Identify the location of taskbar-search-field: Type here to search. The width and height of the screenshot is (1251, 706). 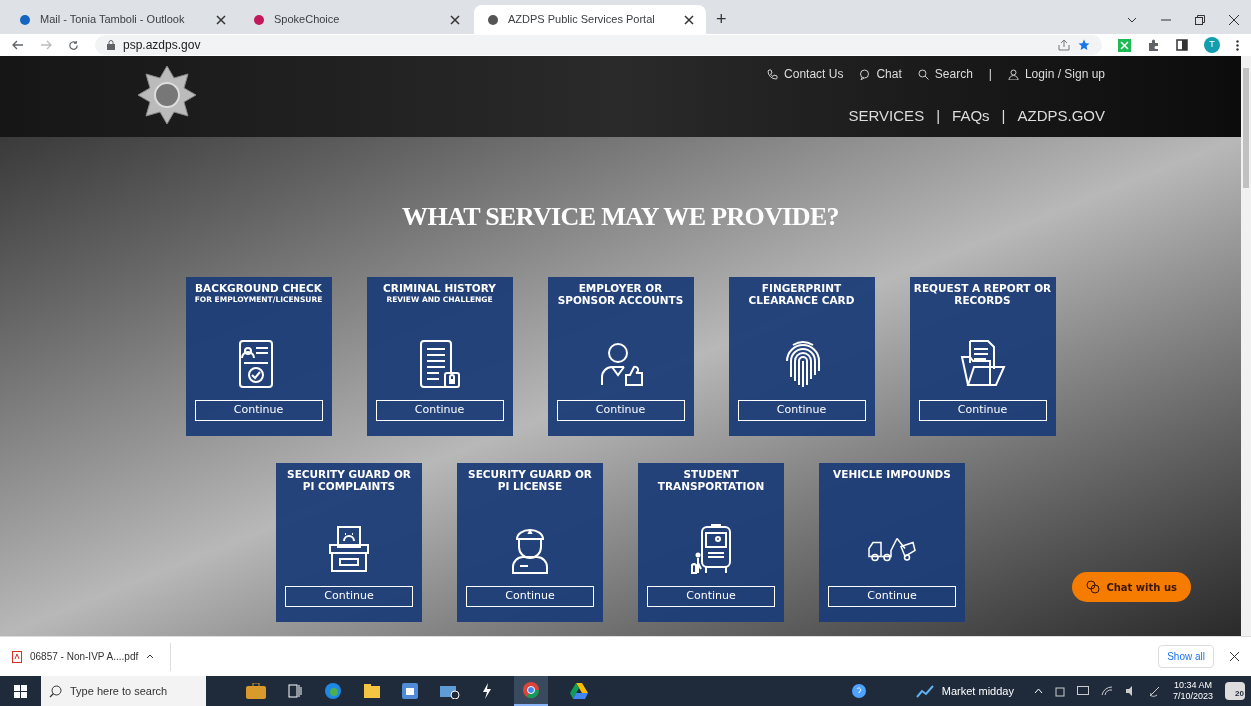
(123, 691).